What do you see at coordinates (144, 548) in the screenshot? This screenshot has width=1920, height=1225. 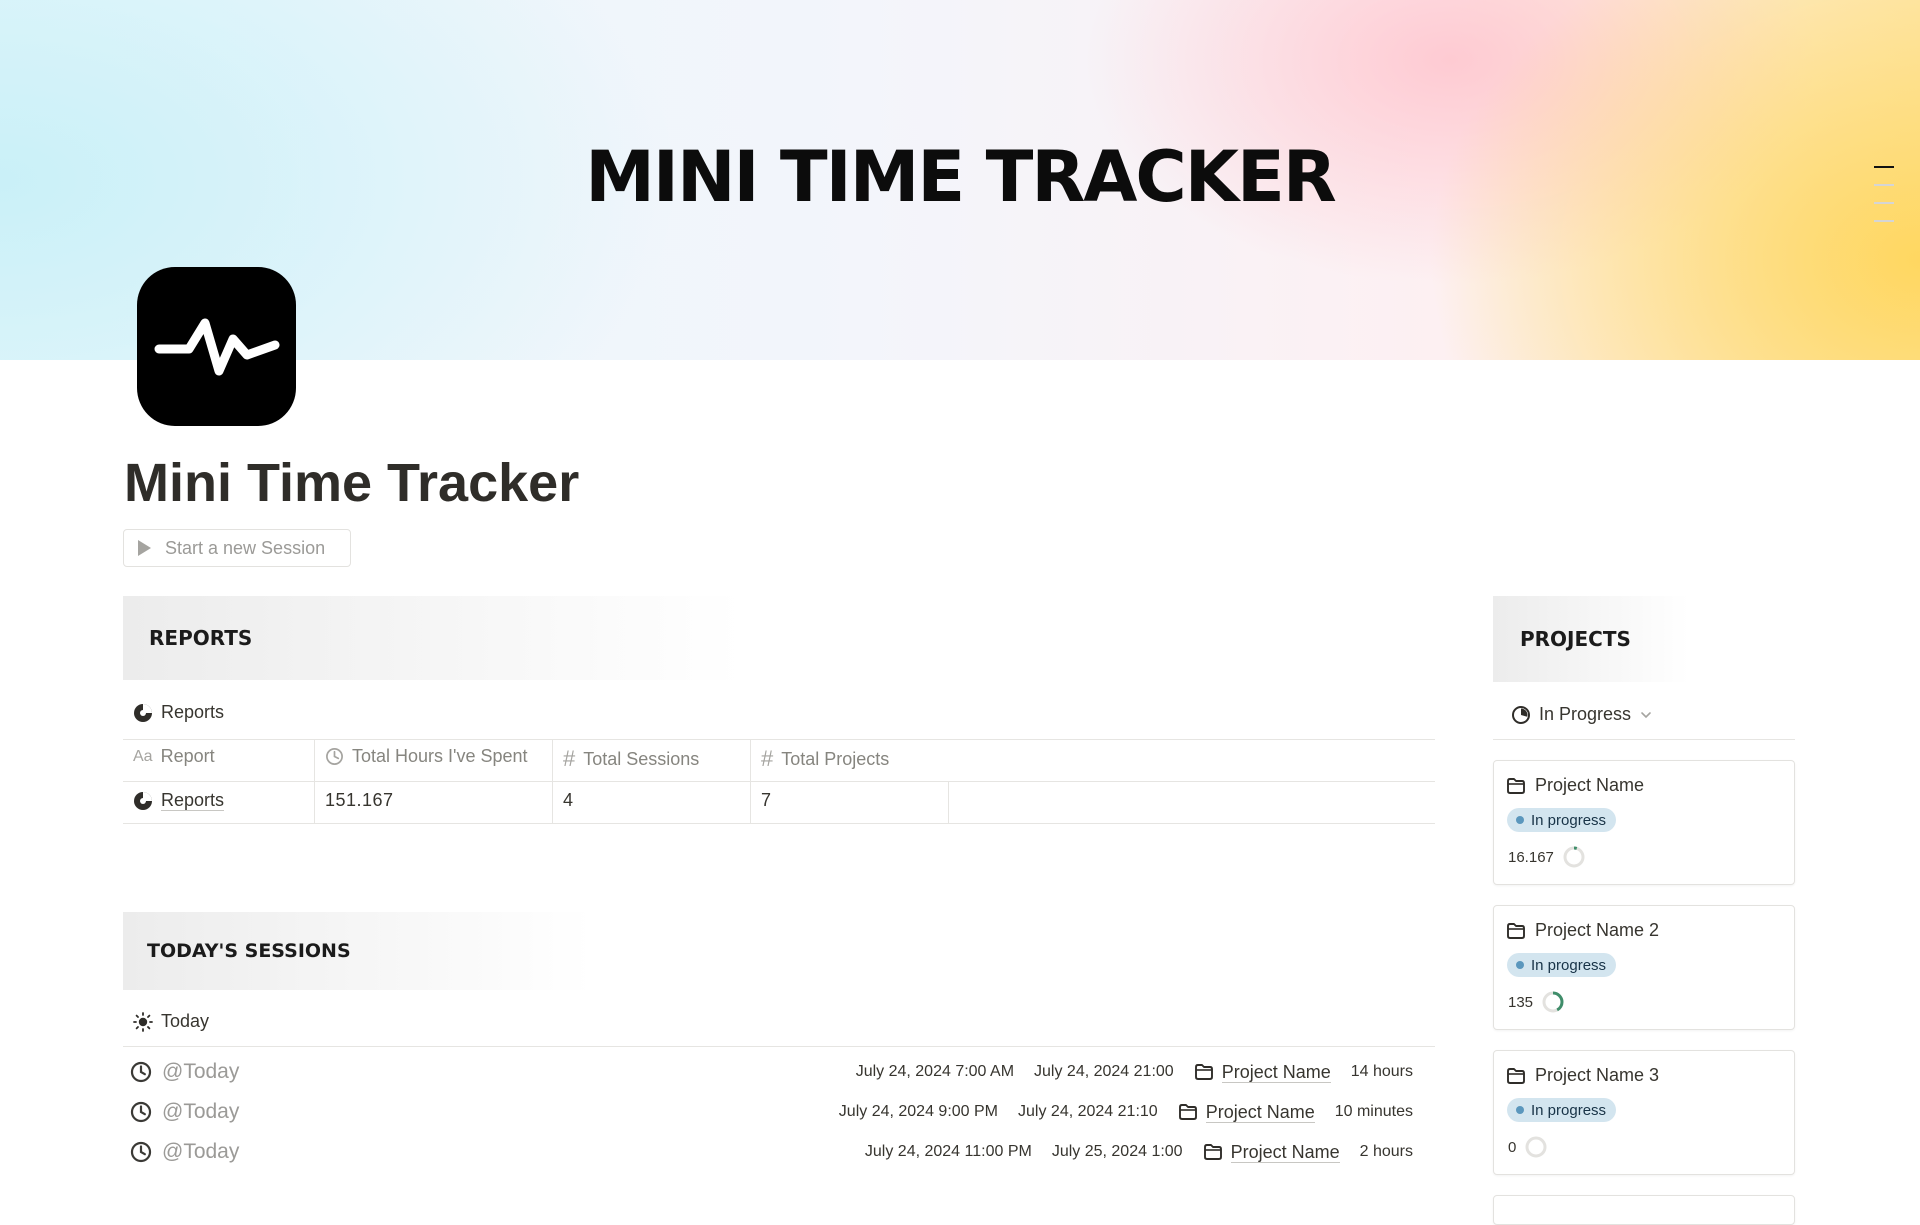 I see `play-icon` at bounding box center [144, 548].